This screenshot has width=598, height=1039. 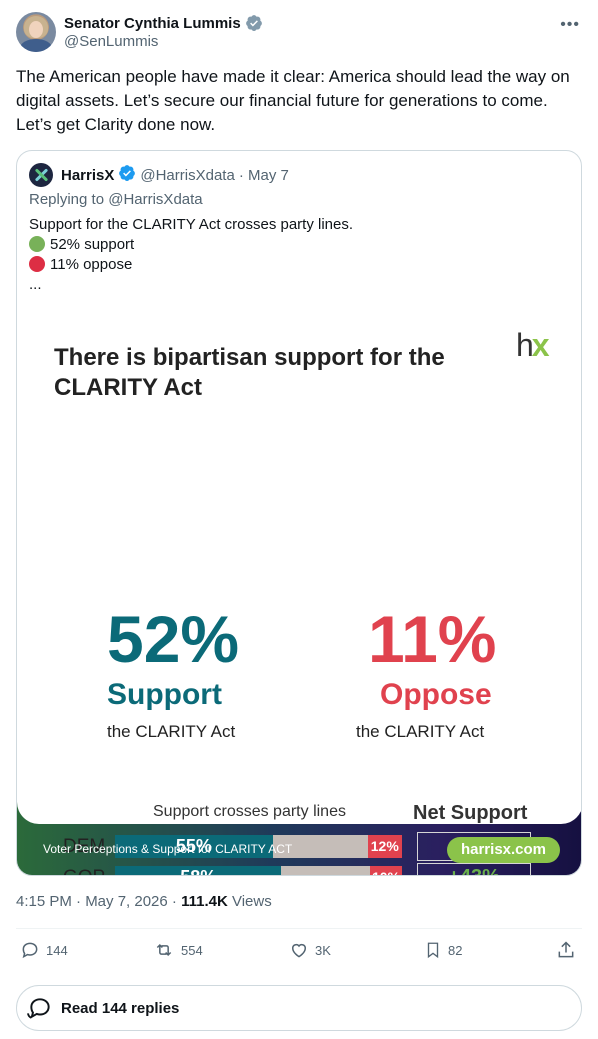 I want to click on party-label-gop: GOP, so click(x=88, y=871).